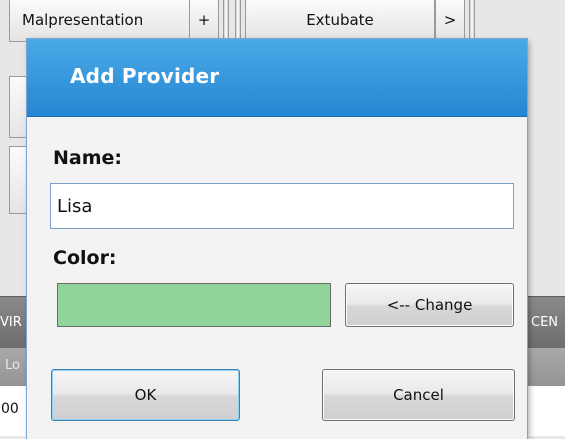 The image size is (565, 439). What do you see at coordinates (340, 21) in the screenshot?
I see `extubate-button: Extubate` at bounding box center [340, 21].